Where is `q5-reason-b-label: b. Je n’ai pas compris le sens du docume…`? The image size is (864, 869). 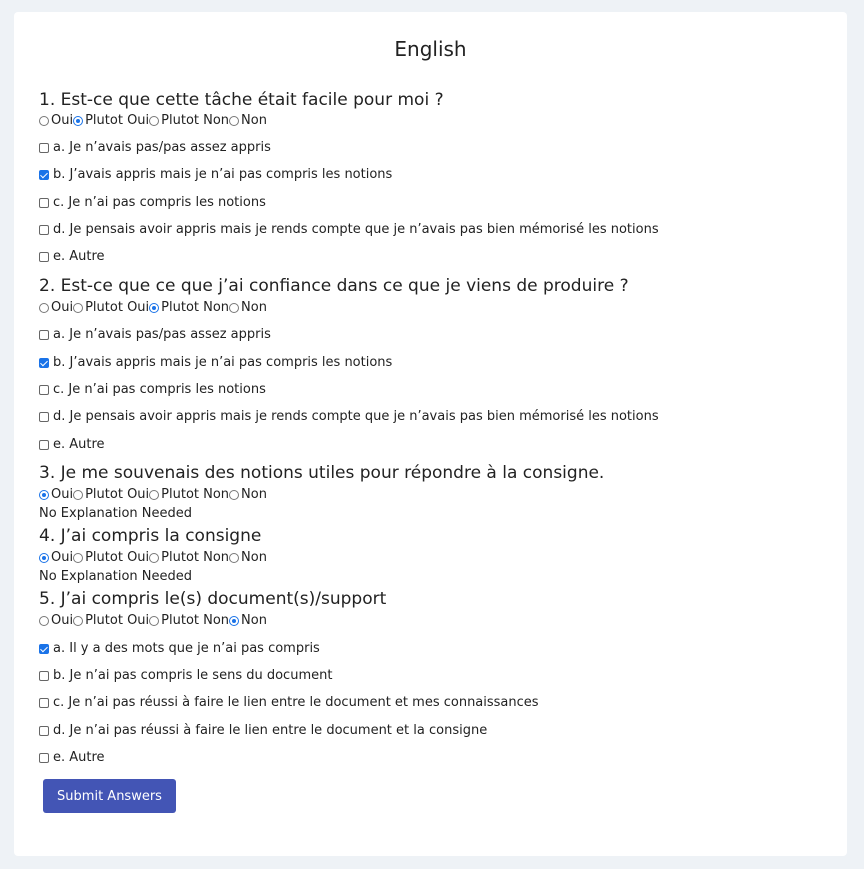
q5-reason-b-label: b. Je n’ai pas compris le sens du docume… is located at coordinates (193, 675).